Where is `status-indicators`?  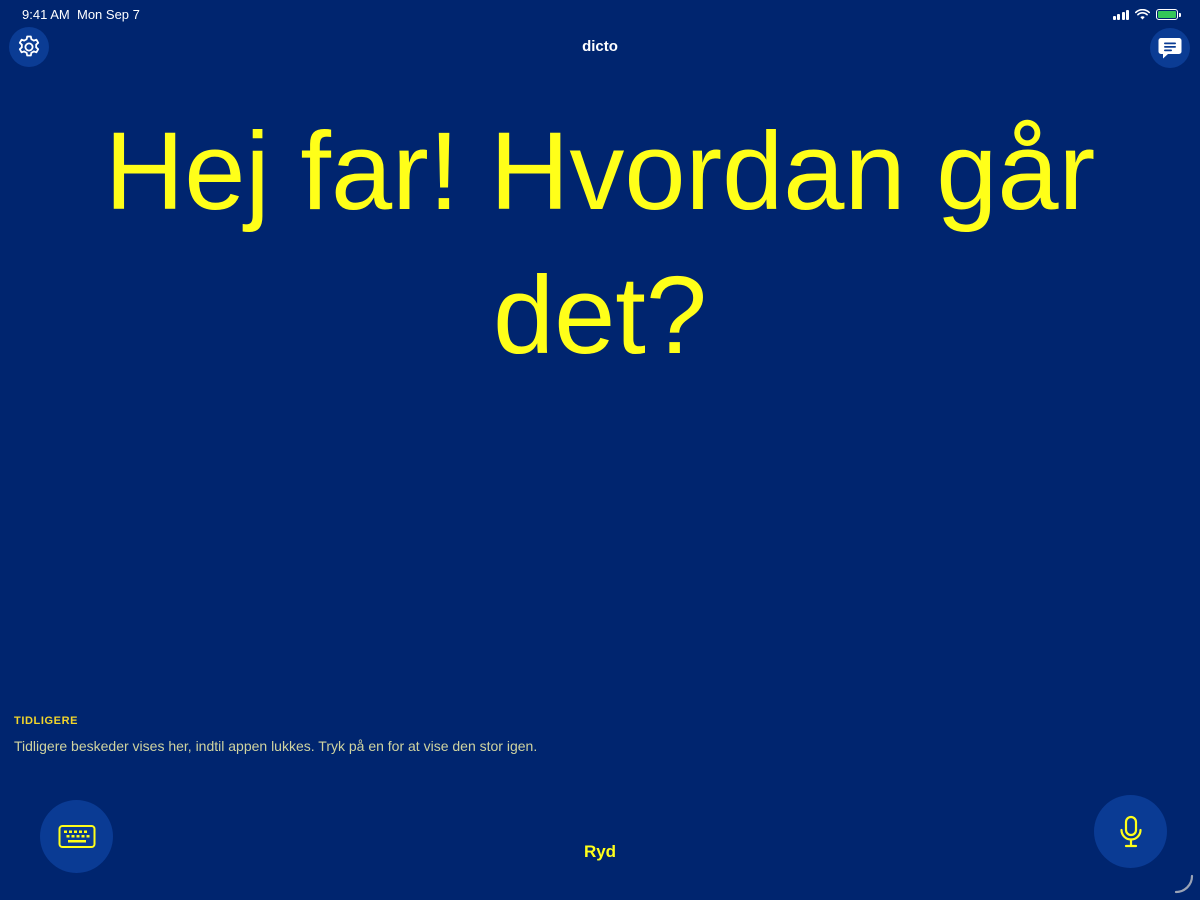 status-indicators is located at coordinates (1146, 14).